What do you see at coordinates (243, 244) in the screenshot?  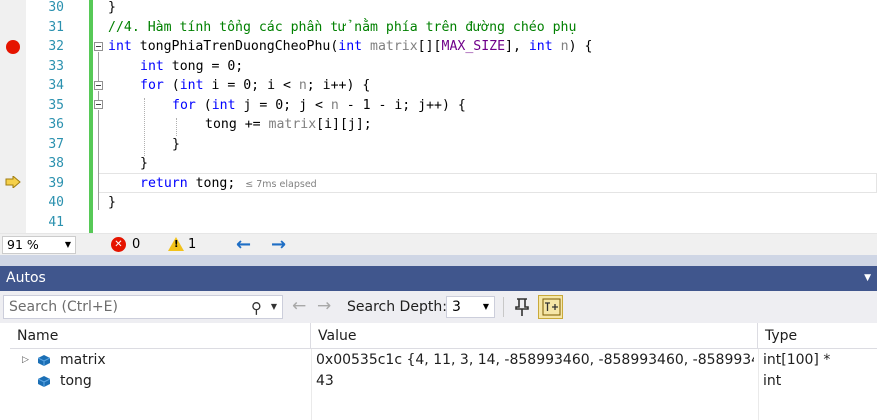 I see `navigate-back-icon: ←` at bounding box center [243, 244].